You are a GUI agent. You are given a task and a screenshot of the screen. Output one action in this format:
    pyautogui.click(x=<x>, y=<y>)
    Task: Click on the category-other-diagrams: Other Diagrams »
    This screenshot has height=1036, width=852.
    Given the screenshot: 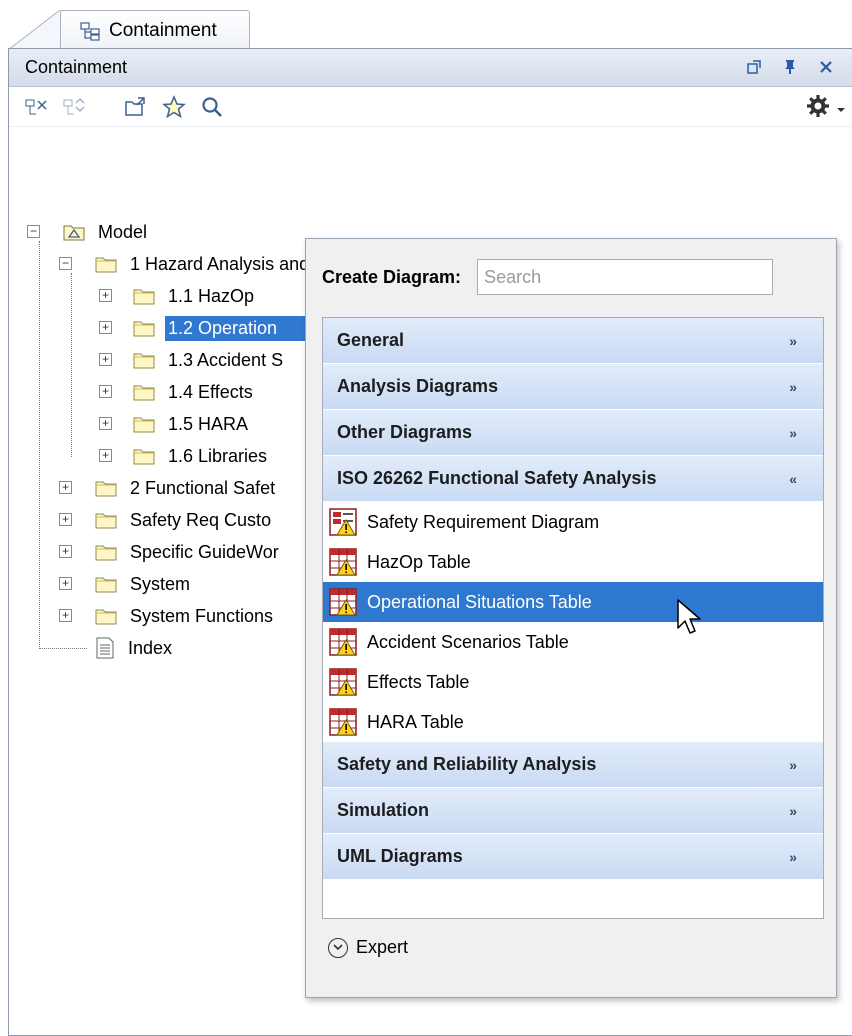 What is the action you would take?
    pyautogui.click(x=573, y=433)
    